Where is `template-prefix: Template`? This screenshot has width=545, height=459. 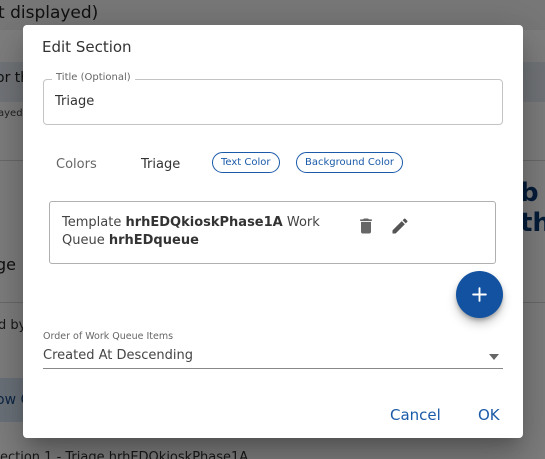
template-prefix: Template is located at coordinates (94, 222).